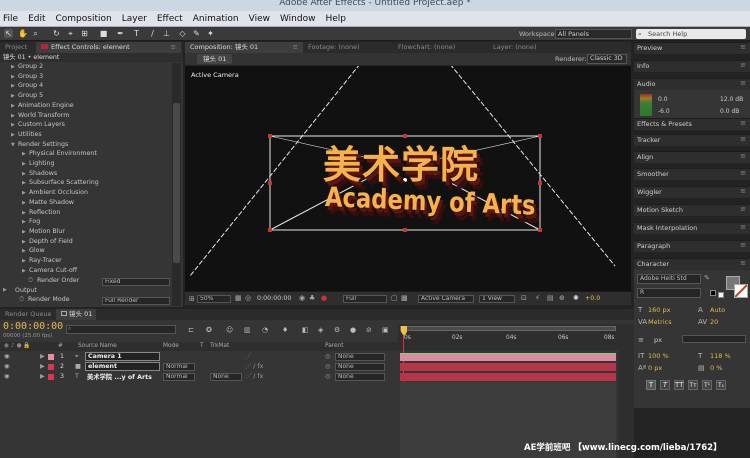 The height and width of the screenshot is (458, 750). What do you see at coordinates (49, 272) in the screenshot?
I see `effect-tree-item: ▶ Camera Cut-off` at bounding box center [49, 272].